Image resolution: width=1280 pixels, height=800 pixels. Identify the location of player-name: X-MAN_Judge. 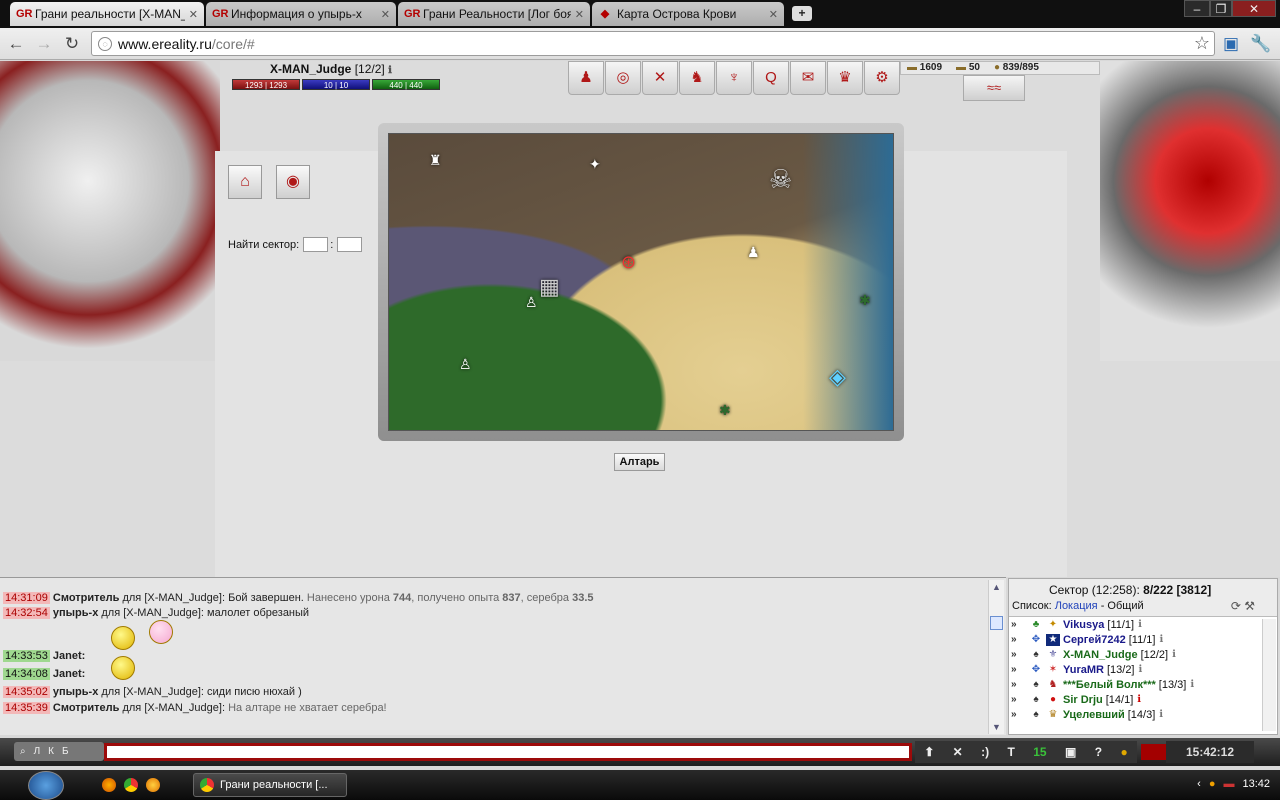
(1100, 655).